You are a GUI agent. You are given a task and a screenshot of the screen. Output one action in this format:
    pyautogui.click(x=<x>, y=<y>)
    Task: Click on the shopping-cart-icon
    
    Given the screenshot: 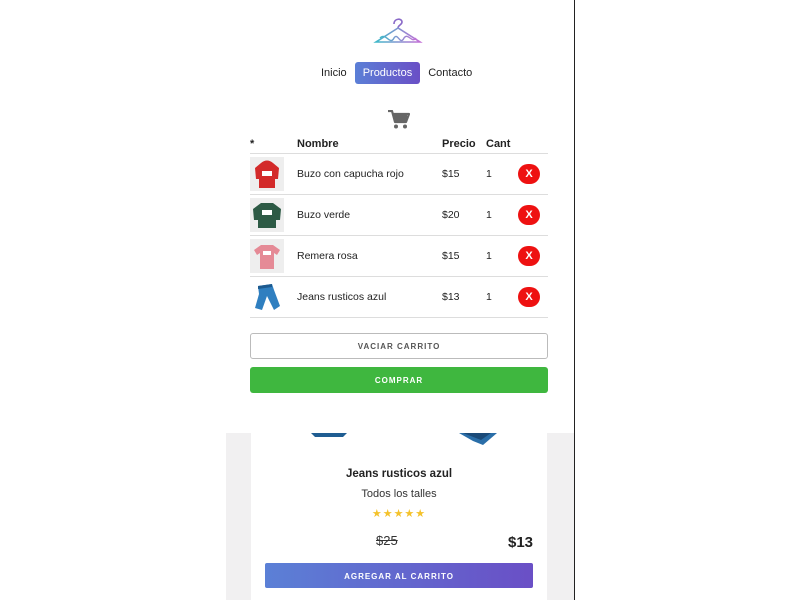 What is the action you would take?
    pyautogui.click(x=399, y=119)
    